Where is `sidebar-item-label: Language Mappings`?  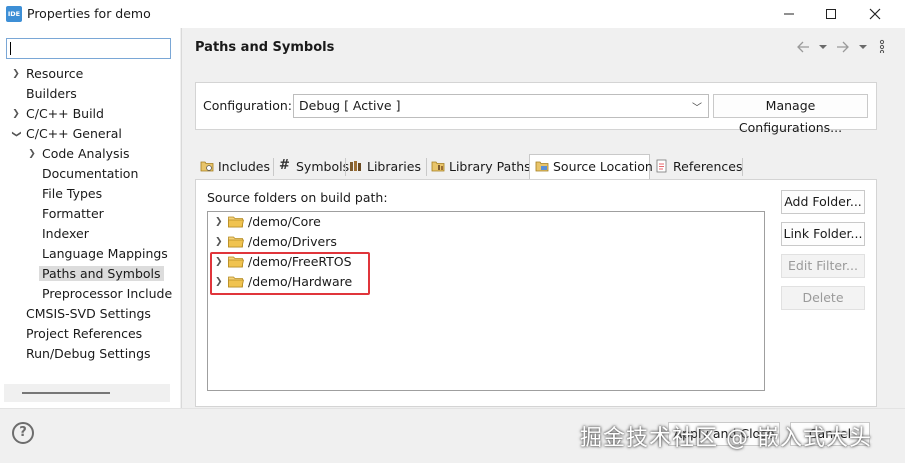 sidebar-item-label: Language Mappings is located at coordinates (105, 253).